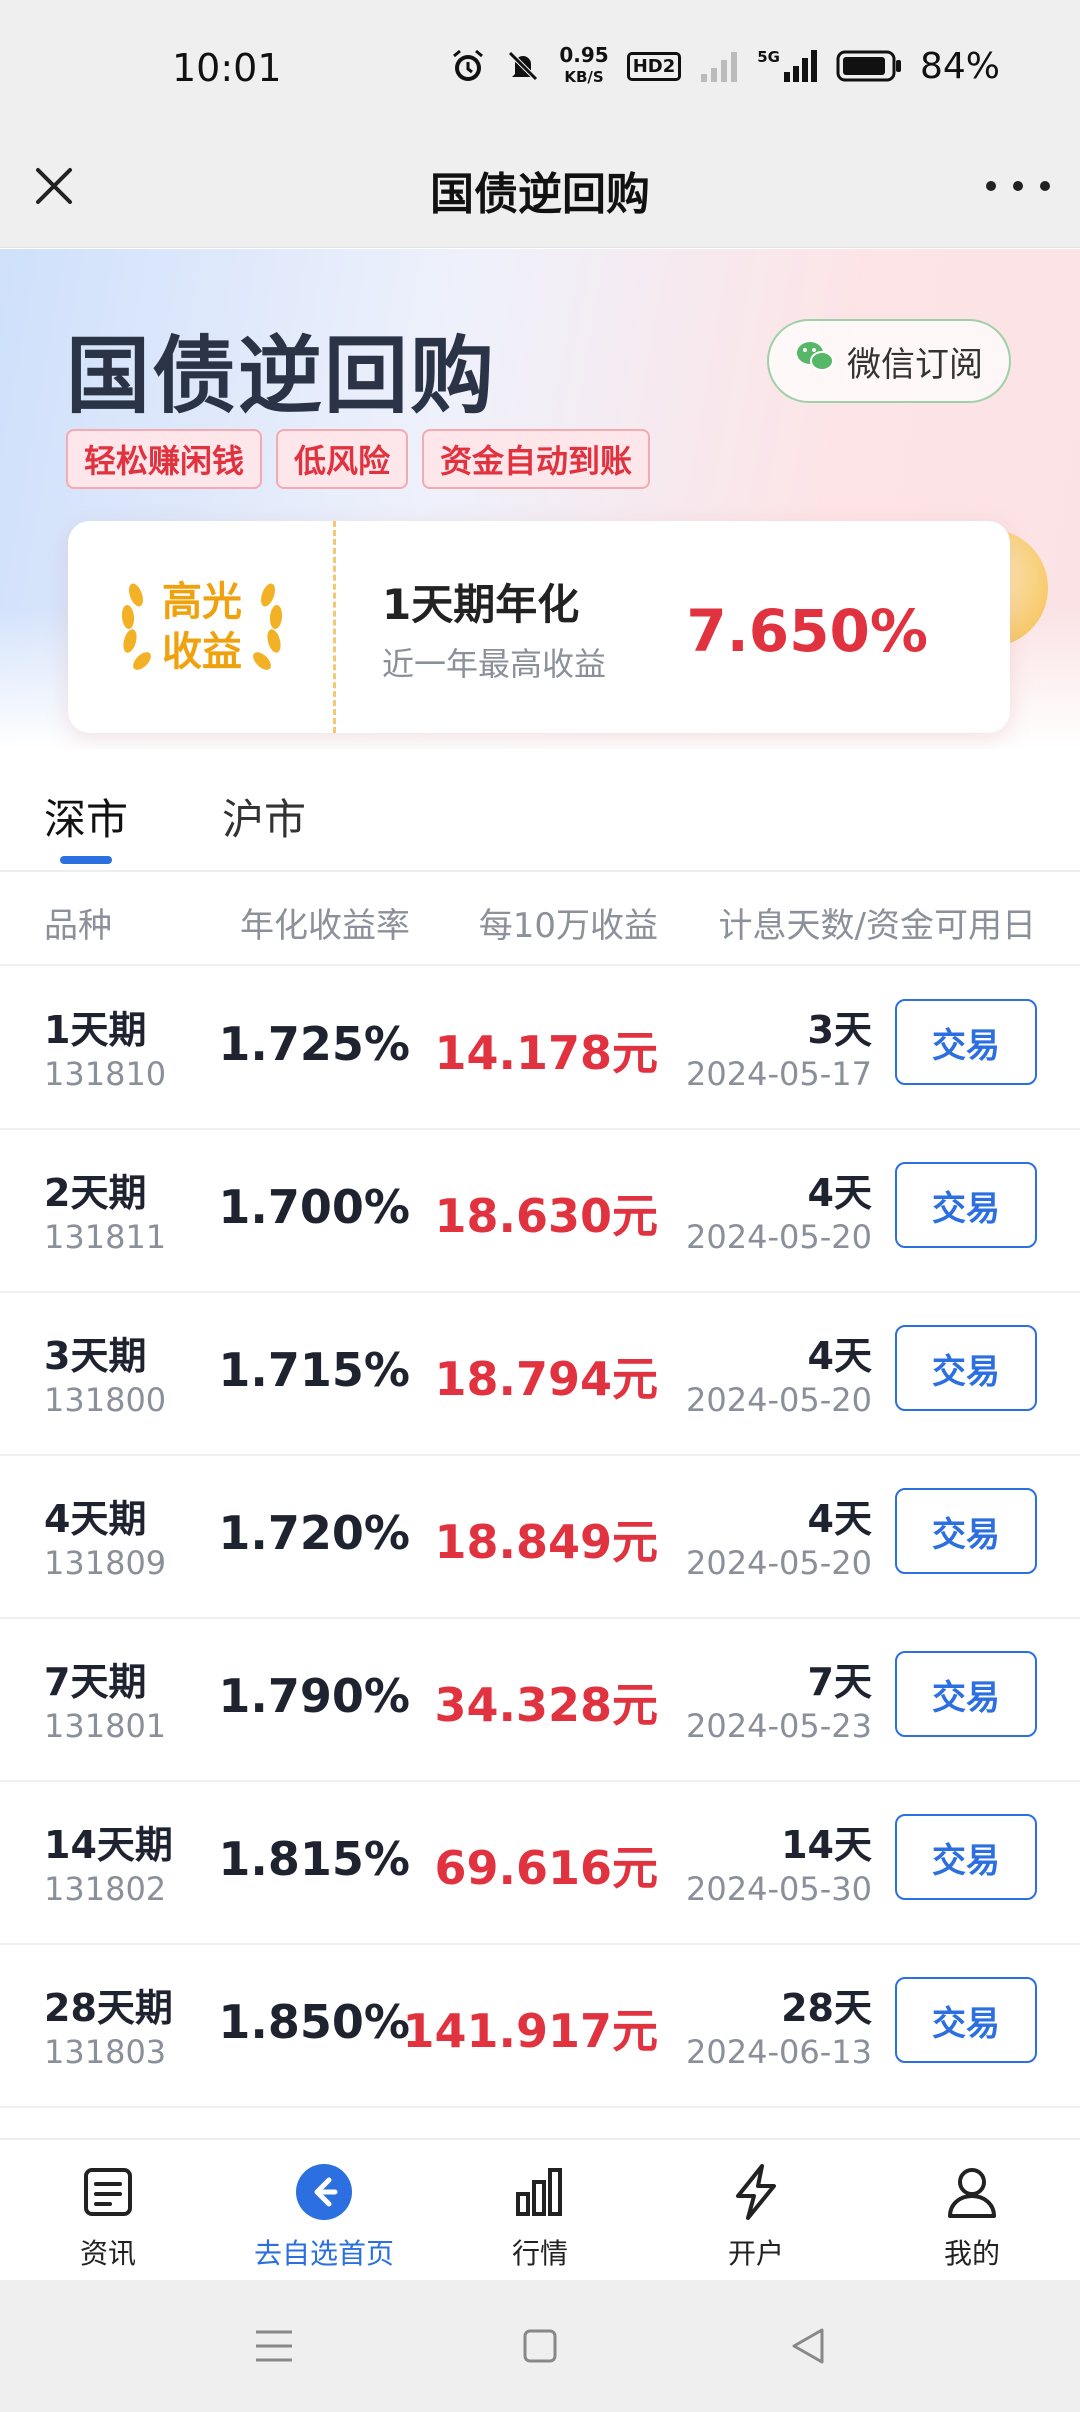  I want to click on banner-title: 国债逆回购, so click(281, 376).